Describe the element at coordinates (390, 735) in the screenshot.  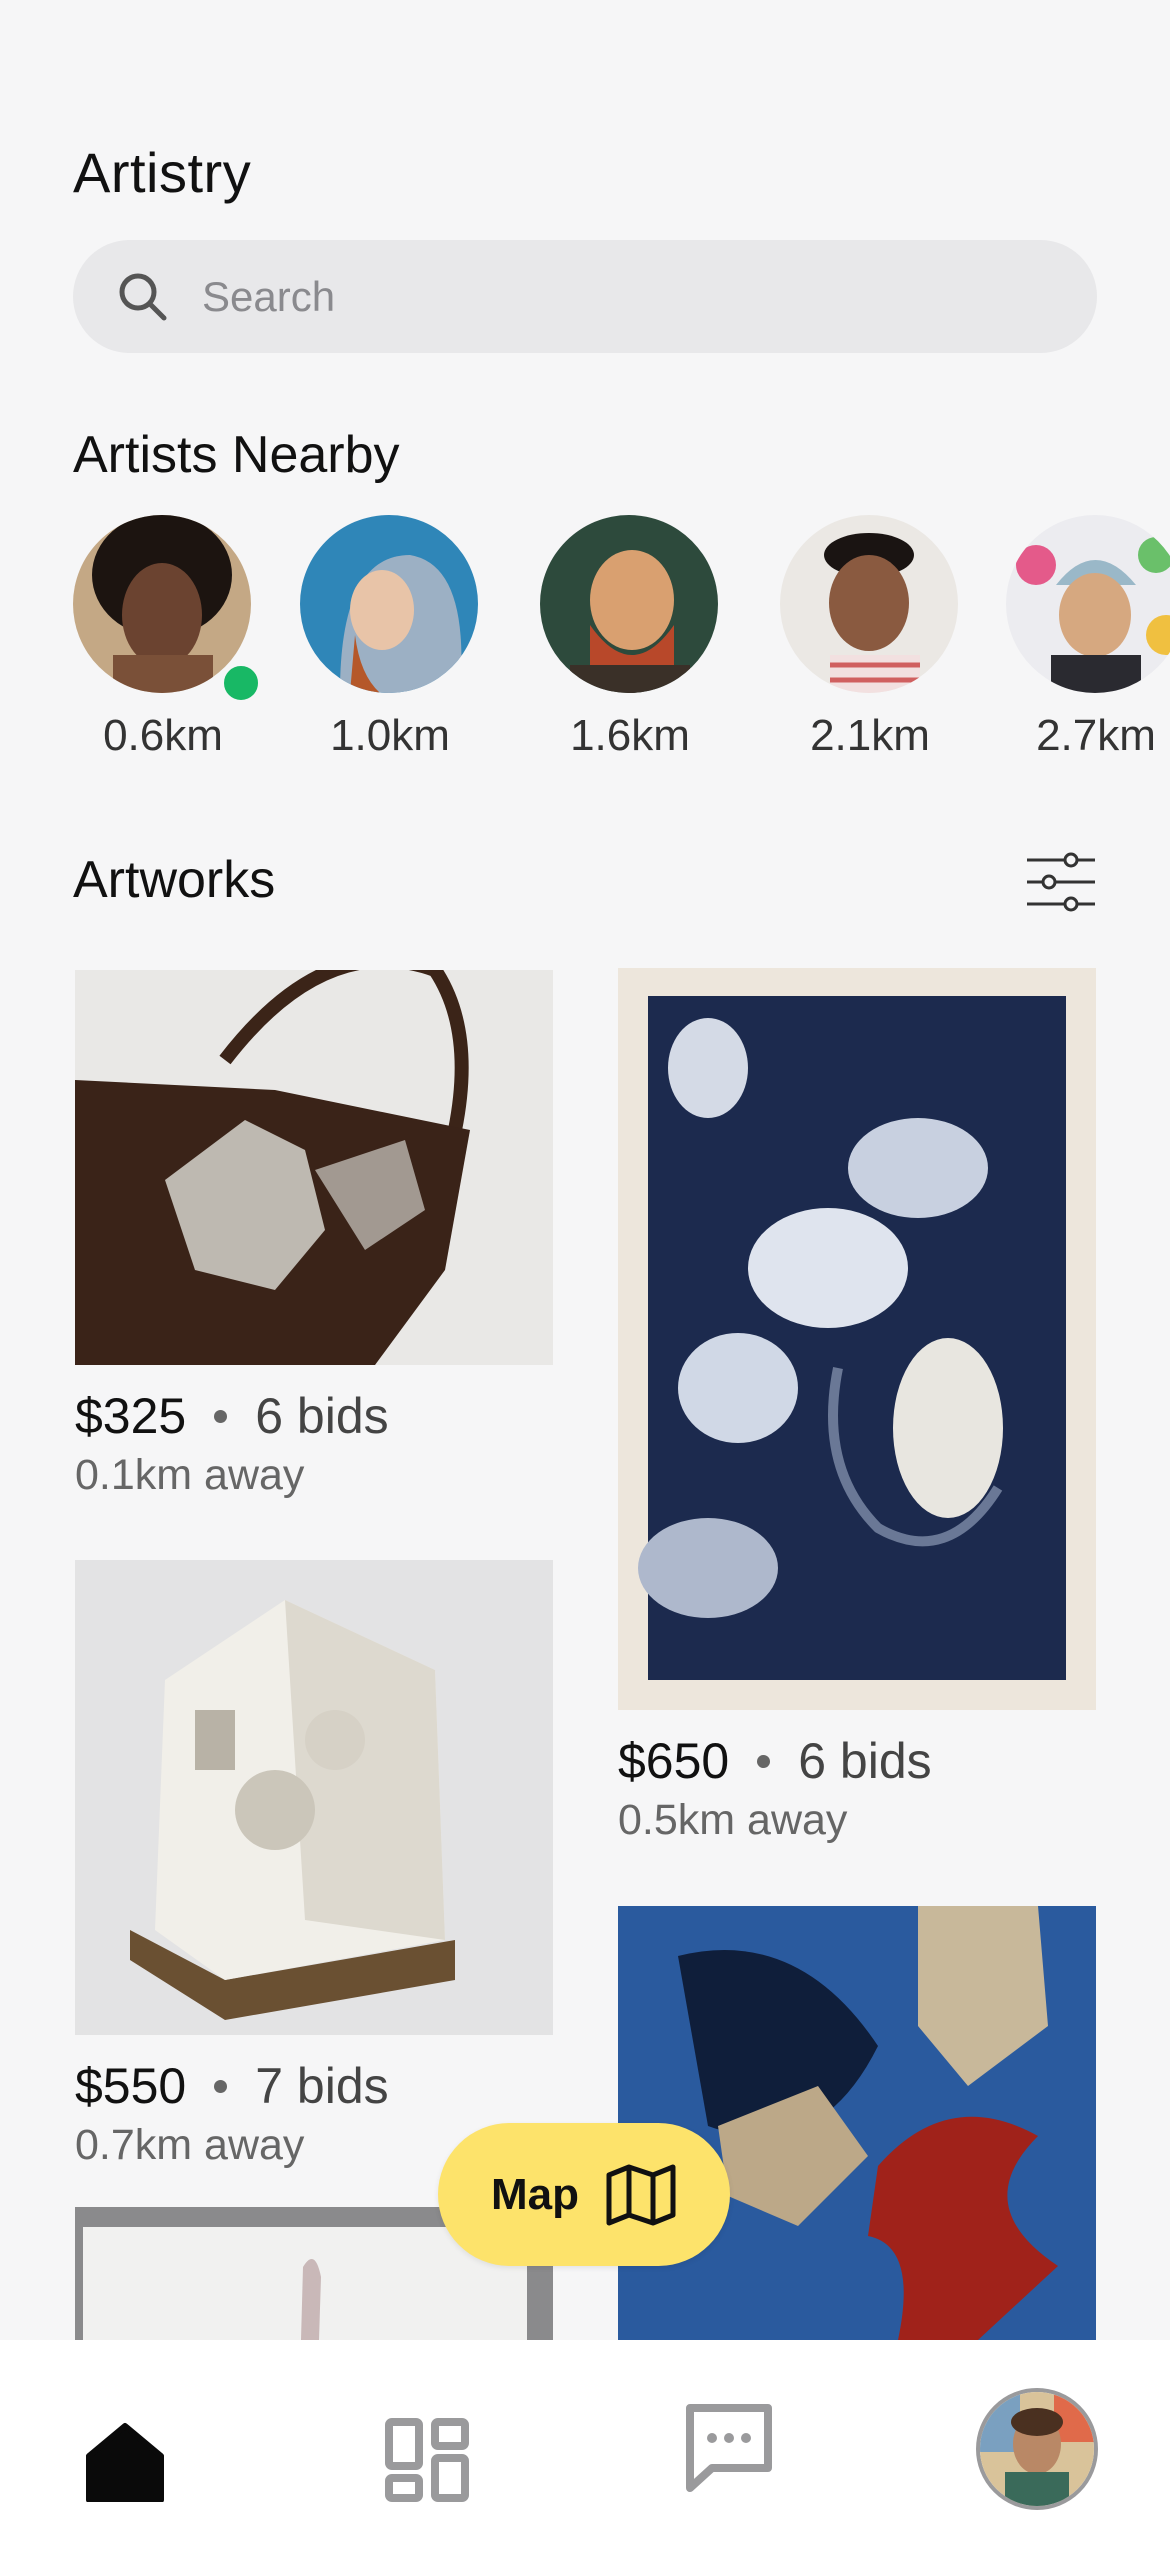
I see `artist-distance: 1.0km` at that location.